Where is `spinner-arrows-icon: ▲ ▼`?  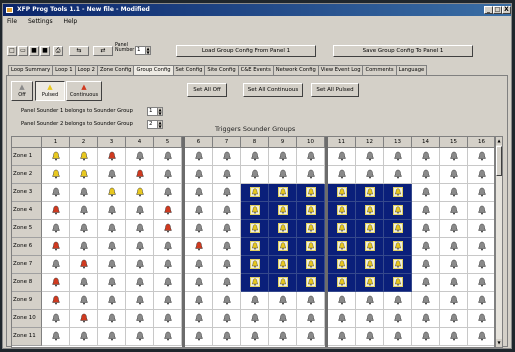 spinner-arrows-icon: ▲ ▼ is located at coordinates (159, 111).